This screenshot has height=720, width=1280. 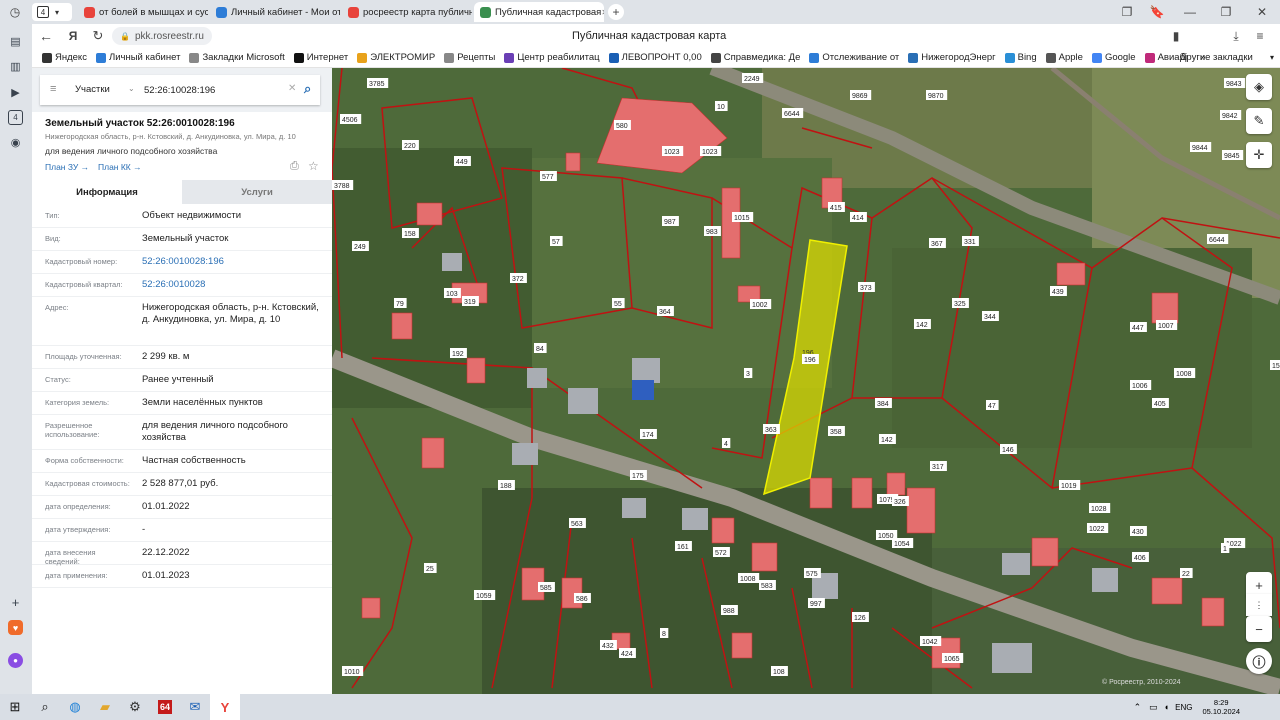 I want to click on parcel-label: 196, so click(x=810, y=359).